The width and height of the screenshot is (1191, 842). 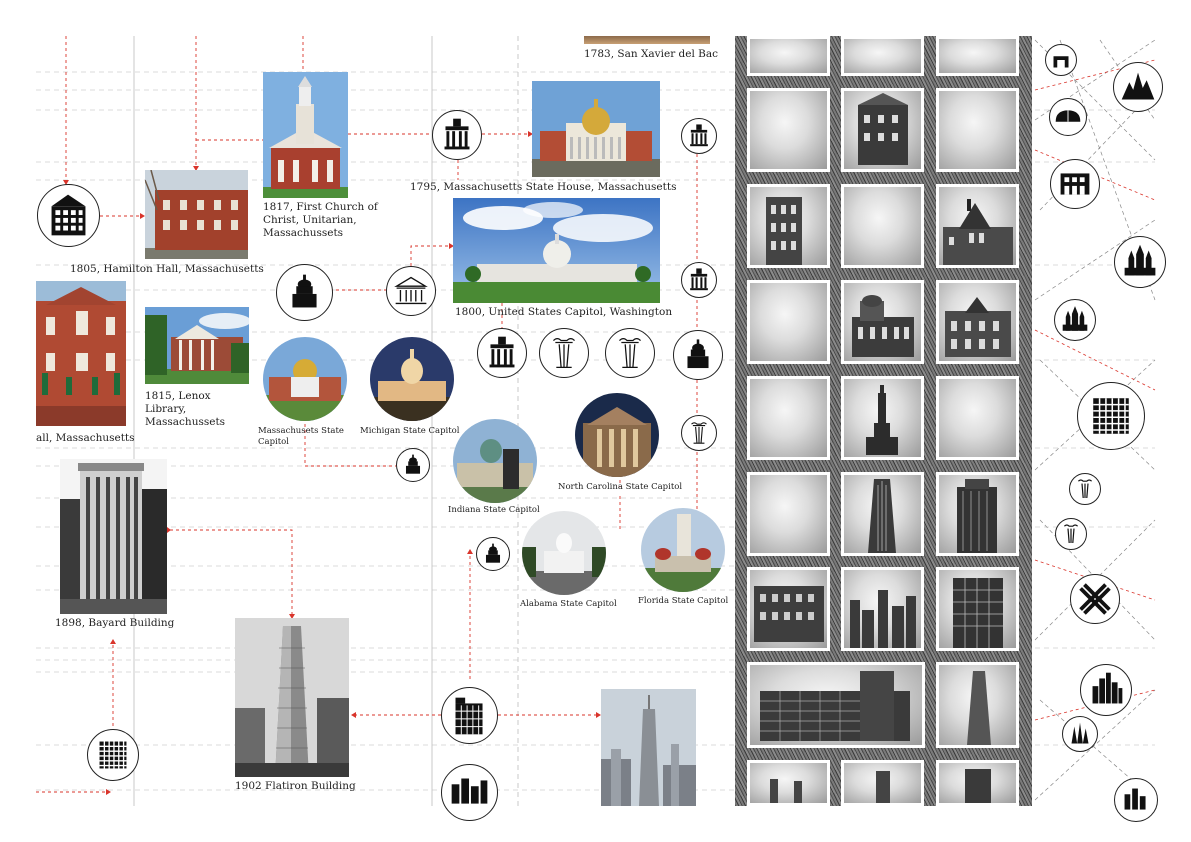 What do you see at coordinates (977, 322) in the screenshot?
I see `tile-r3c2` at bounding box center [977, 322].